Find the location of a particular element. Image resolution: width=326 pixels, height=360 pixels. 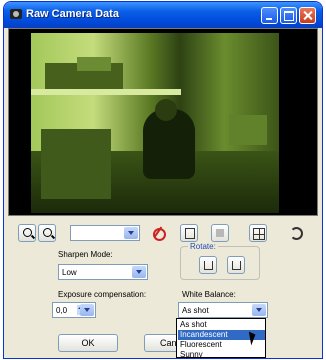

rotate-group is located at coordinates (220, 263).